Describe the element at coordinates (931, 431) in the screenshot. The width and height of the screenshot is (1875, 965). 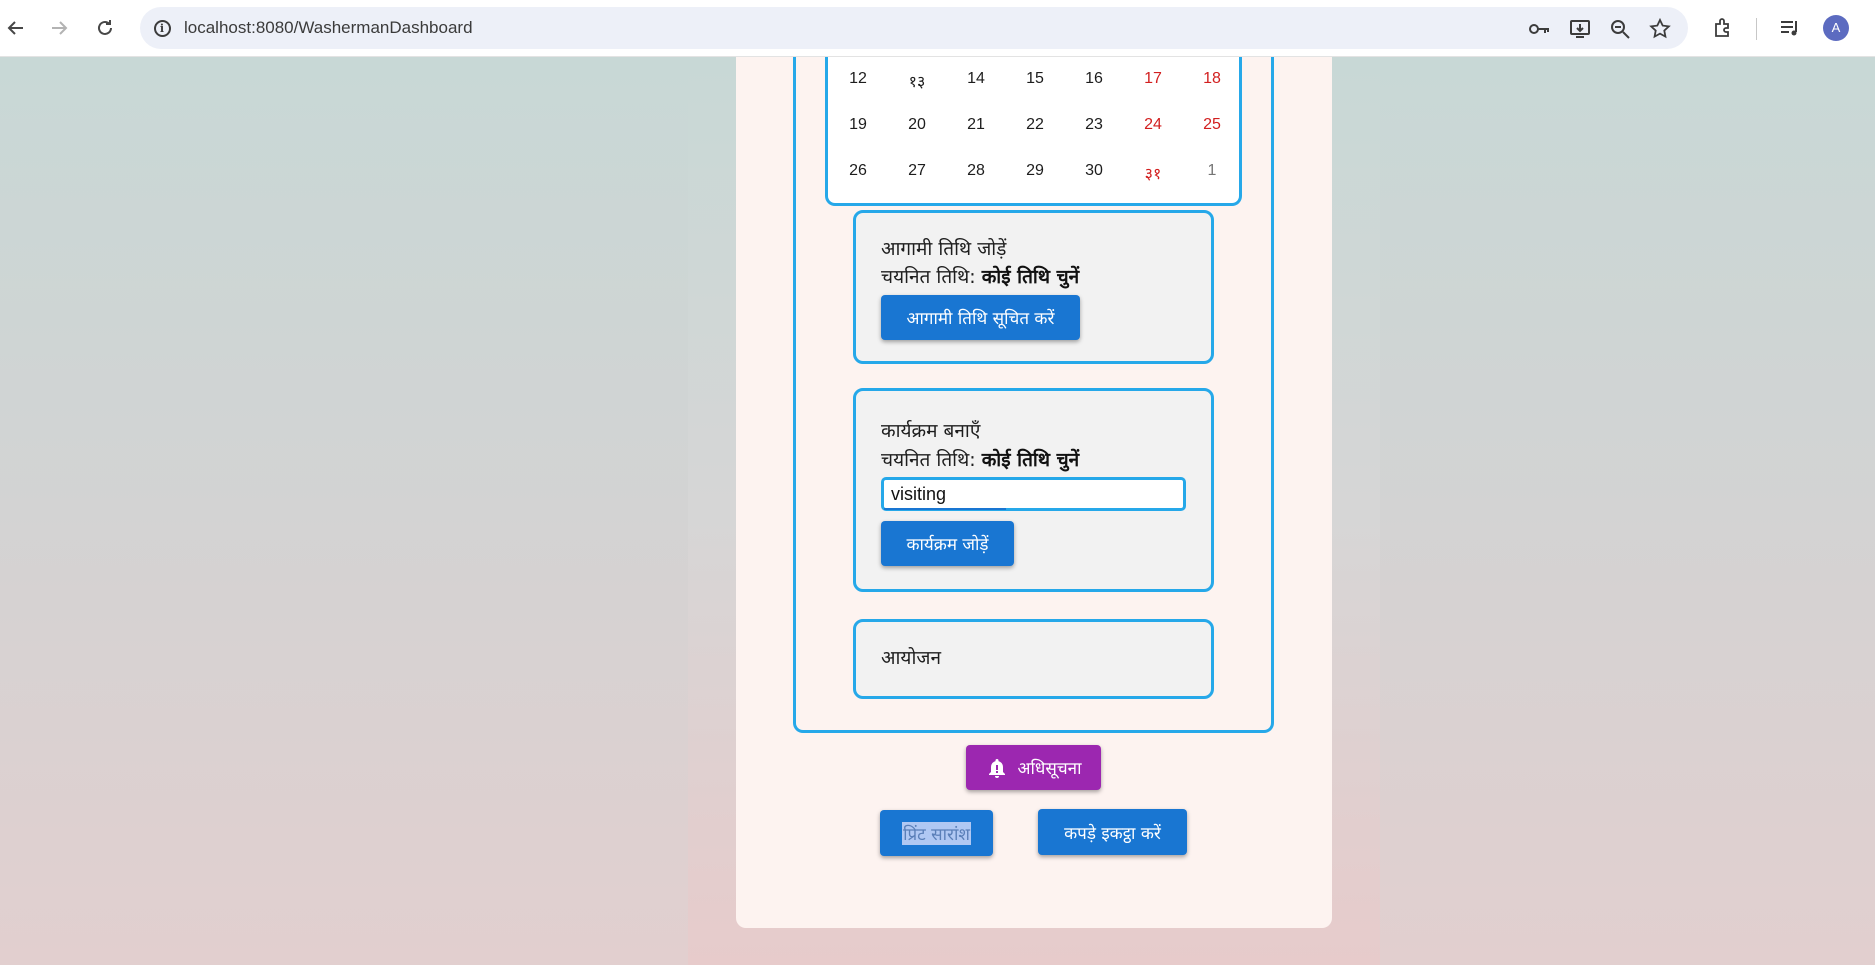
I see `program-panel-title: कार्यक्रम बनाएँ` at that location.